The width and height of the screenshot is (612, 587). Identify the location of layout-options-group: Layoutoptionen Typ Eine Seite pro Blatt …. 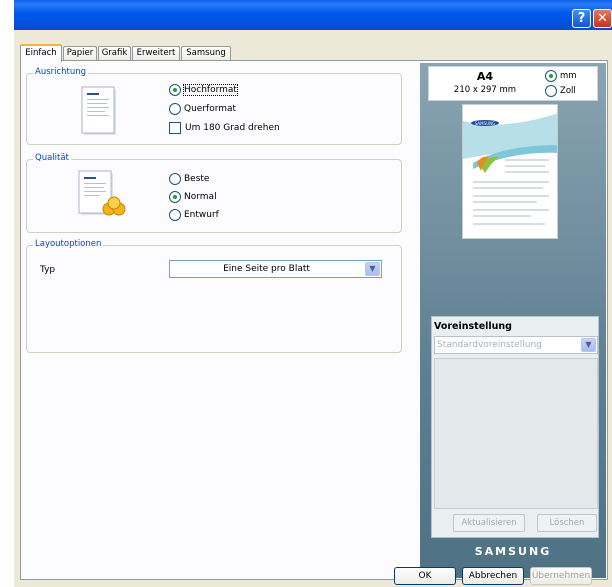
(214, 296).